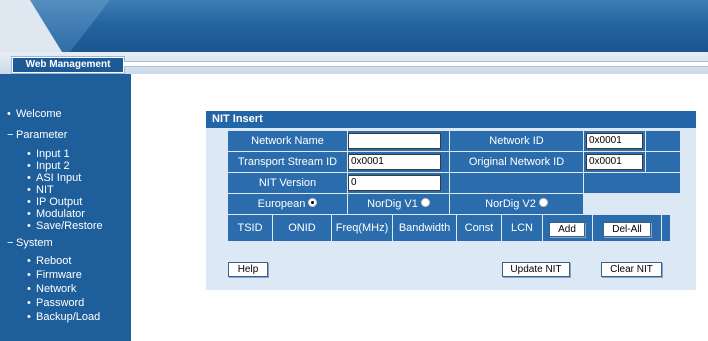  Describe the element at coordinates (56, 289) in the screenshot. I see `sidebar-item-label: Network` at that location.